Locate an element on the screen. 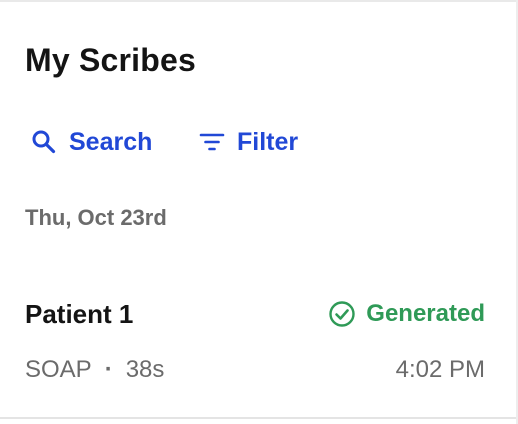 Image resolution: width=518 pixels, height=424 pixels. note-type: SOAP is located at coordinates (58, 369).